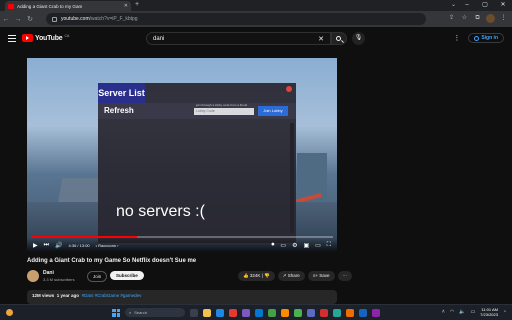  I want to click on controls-right: ⏺ ▭ ⚙ ▣ ▭ ⛶, so click(301, 245).